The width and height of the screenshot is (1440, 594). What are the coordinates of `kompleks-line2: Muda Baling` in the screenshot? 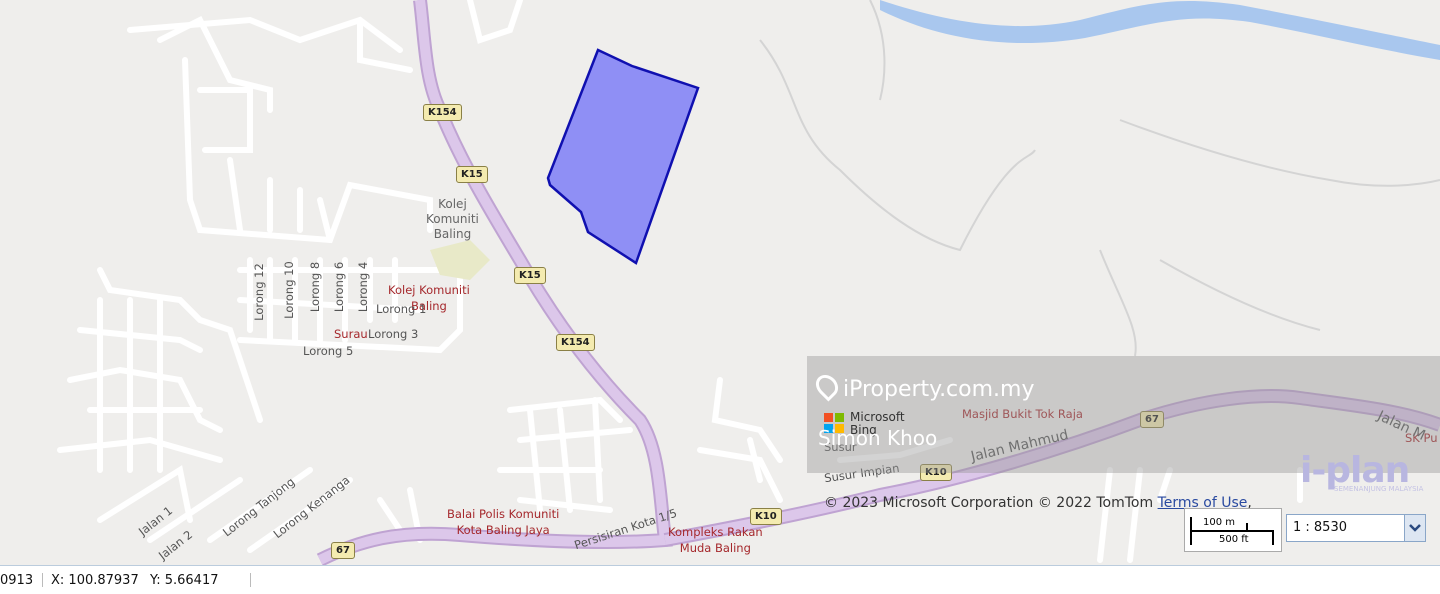 It's located at (715, 548).